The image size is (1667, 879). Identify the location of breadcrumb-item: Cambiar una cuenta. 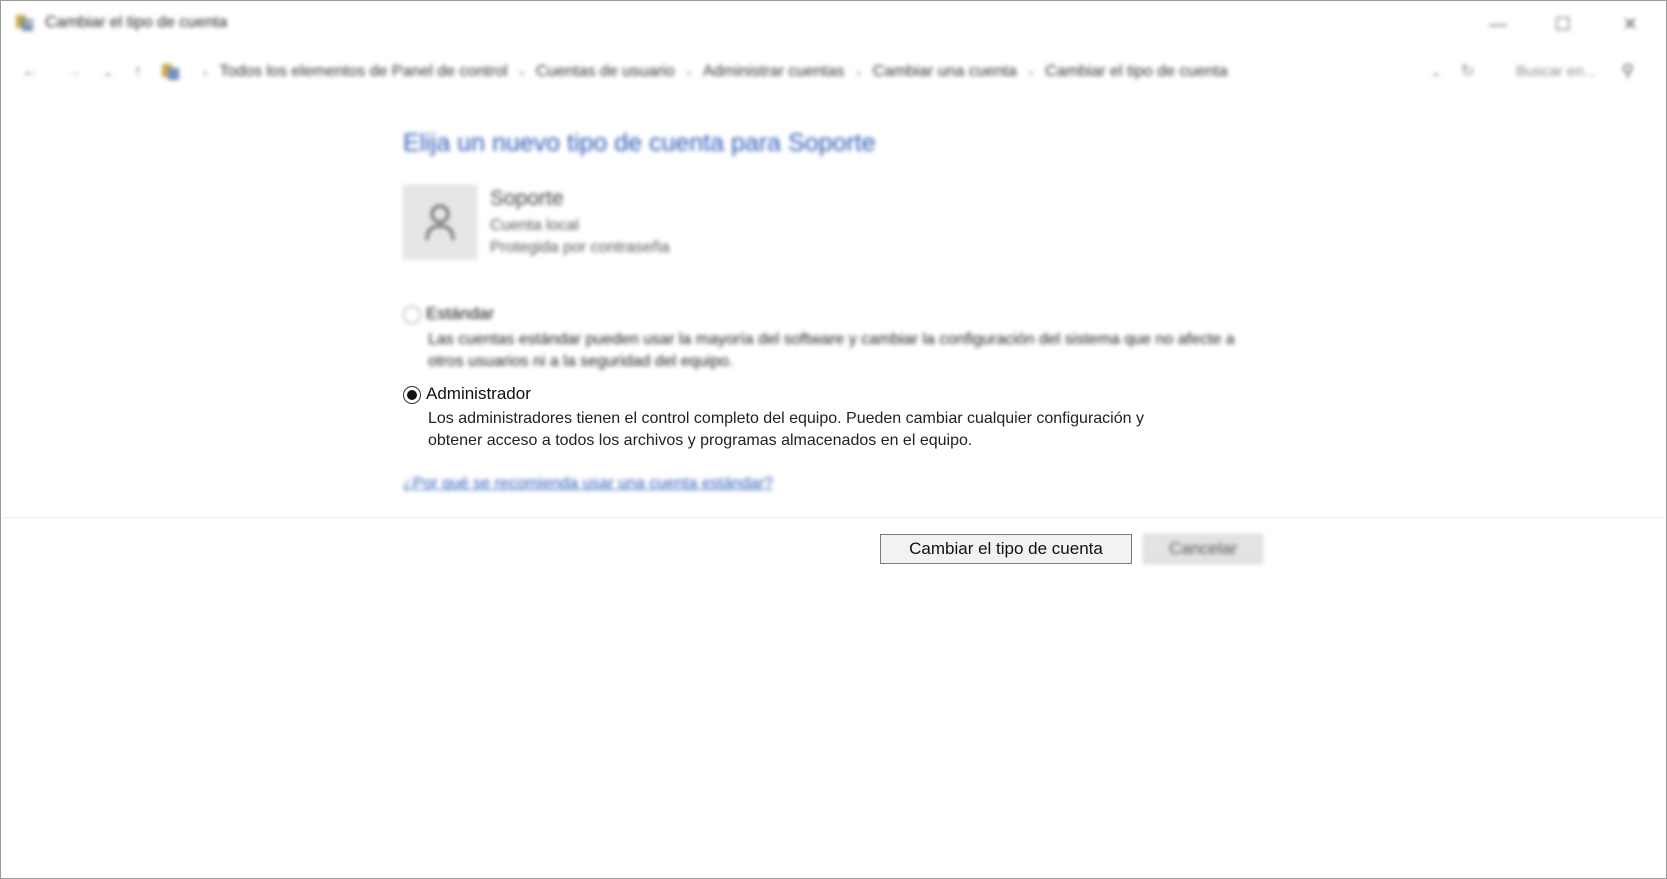
(945, 72).